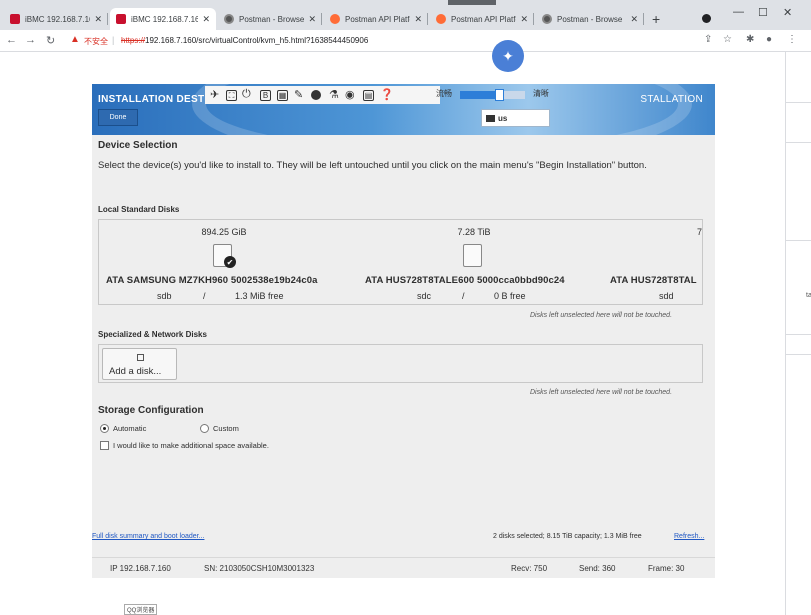  I want to click on storage-config-title: Storage Configuration, so click(151, 410).